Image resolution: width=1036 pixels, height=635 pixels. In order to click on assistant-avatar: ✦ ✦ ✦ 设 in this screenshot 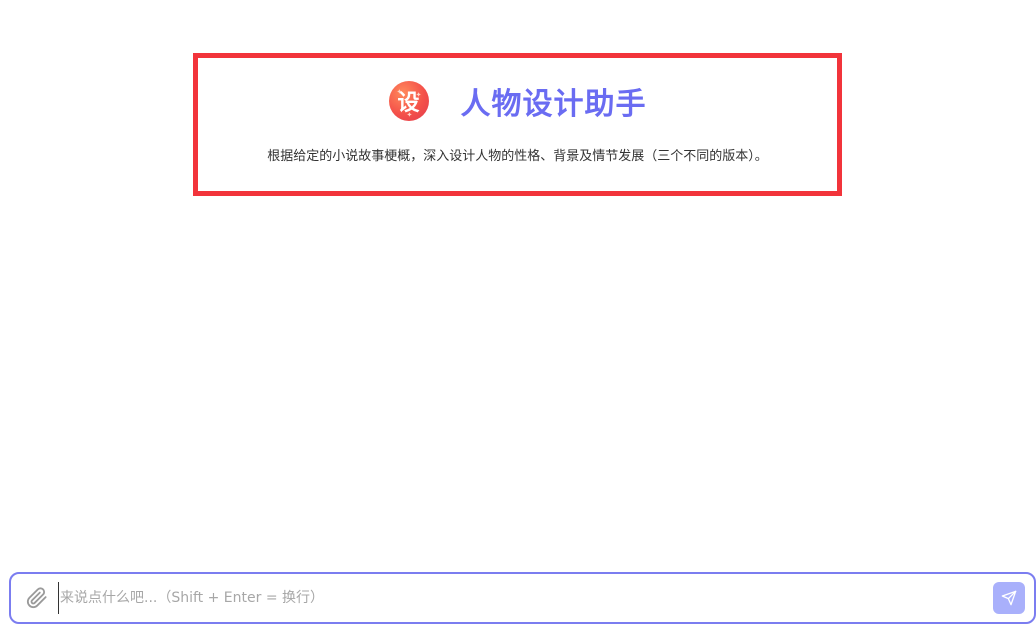, I will do `click(408, 101)`.